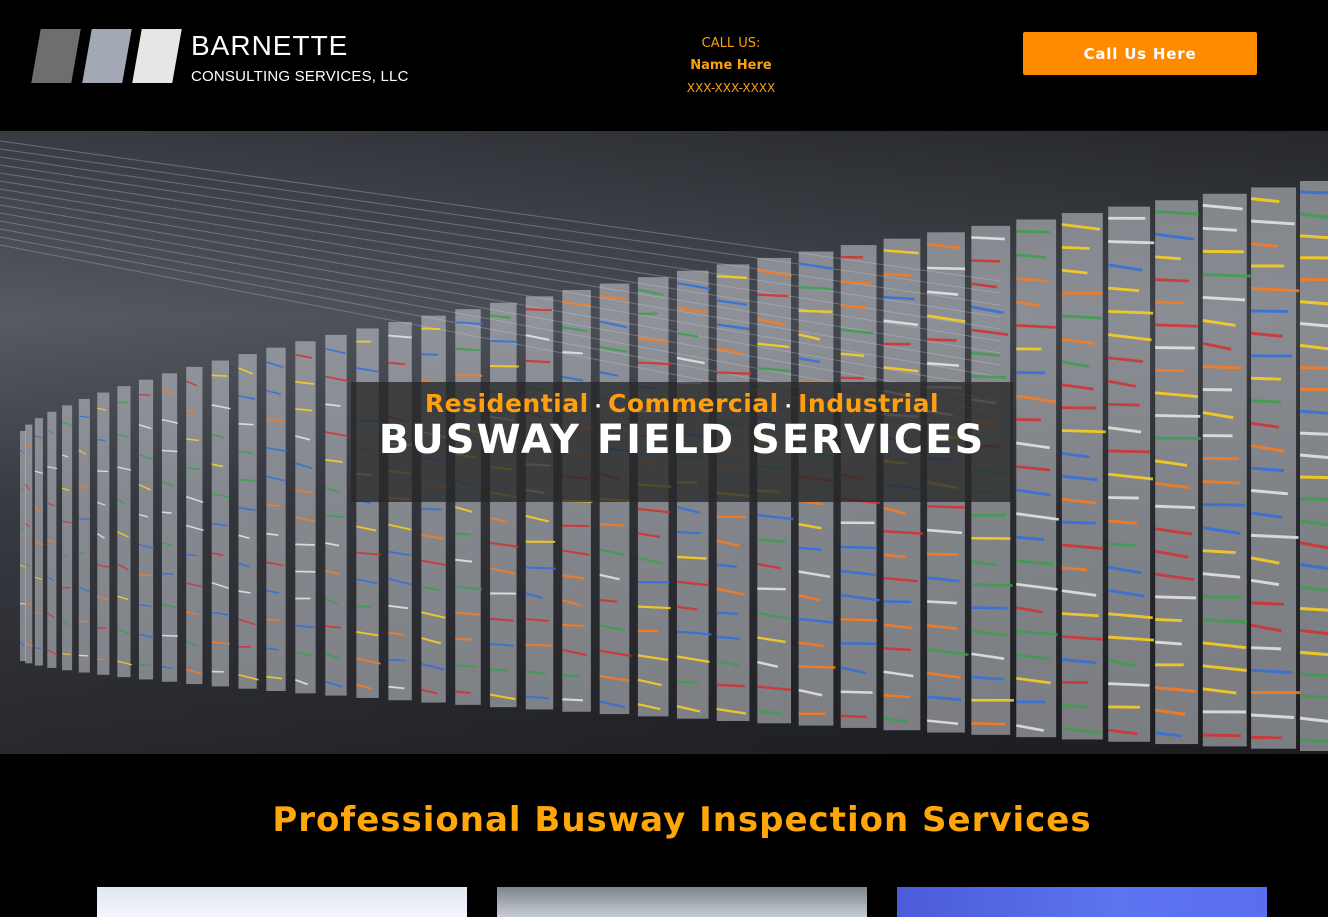 The image size is (1328, 917). What do you see at coordinates (731, 43) in the screenshot?
I see `call-us-label: CALL US:` at bounding box center [731, 43].